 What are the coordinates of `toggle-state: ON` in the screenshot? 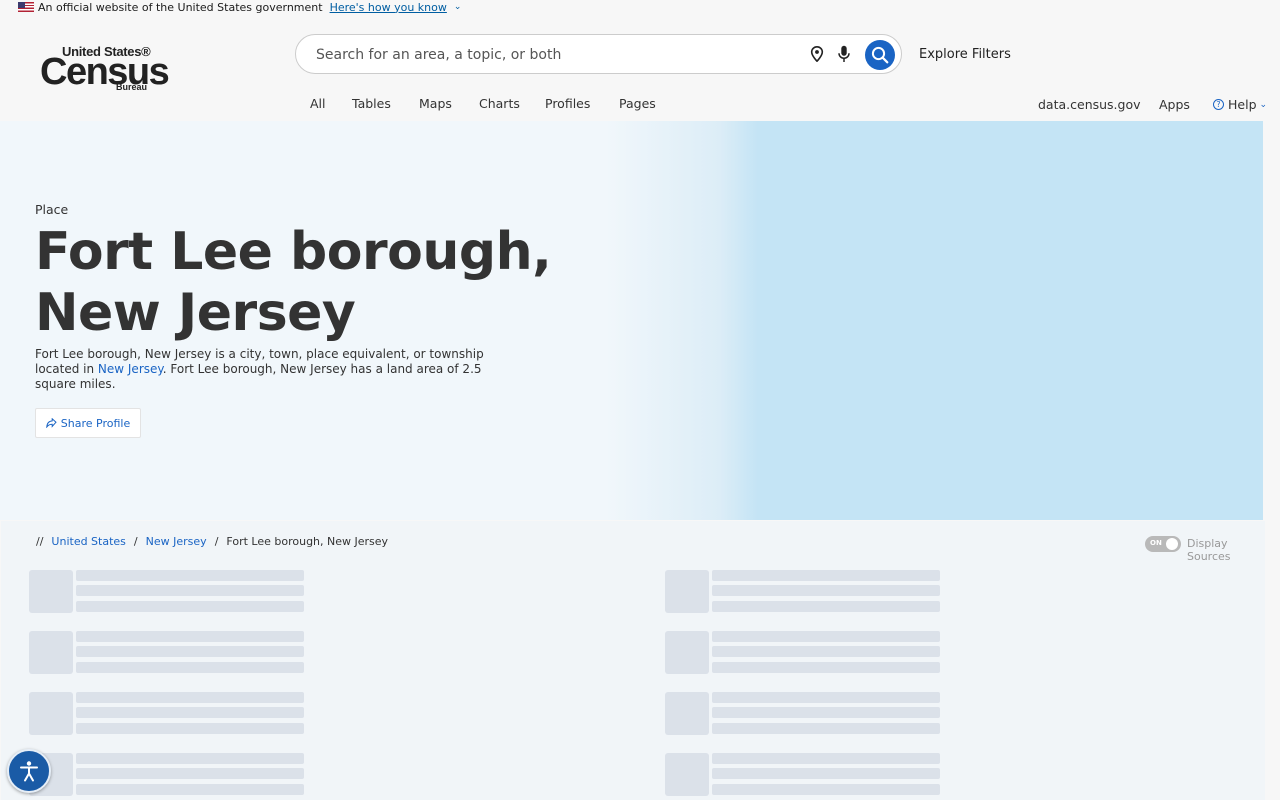 It's located at (1156, 543).